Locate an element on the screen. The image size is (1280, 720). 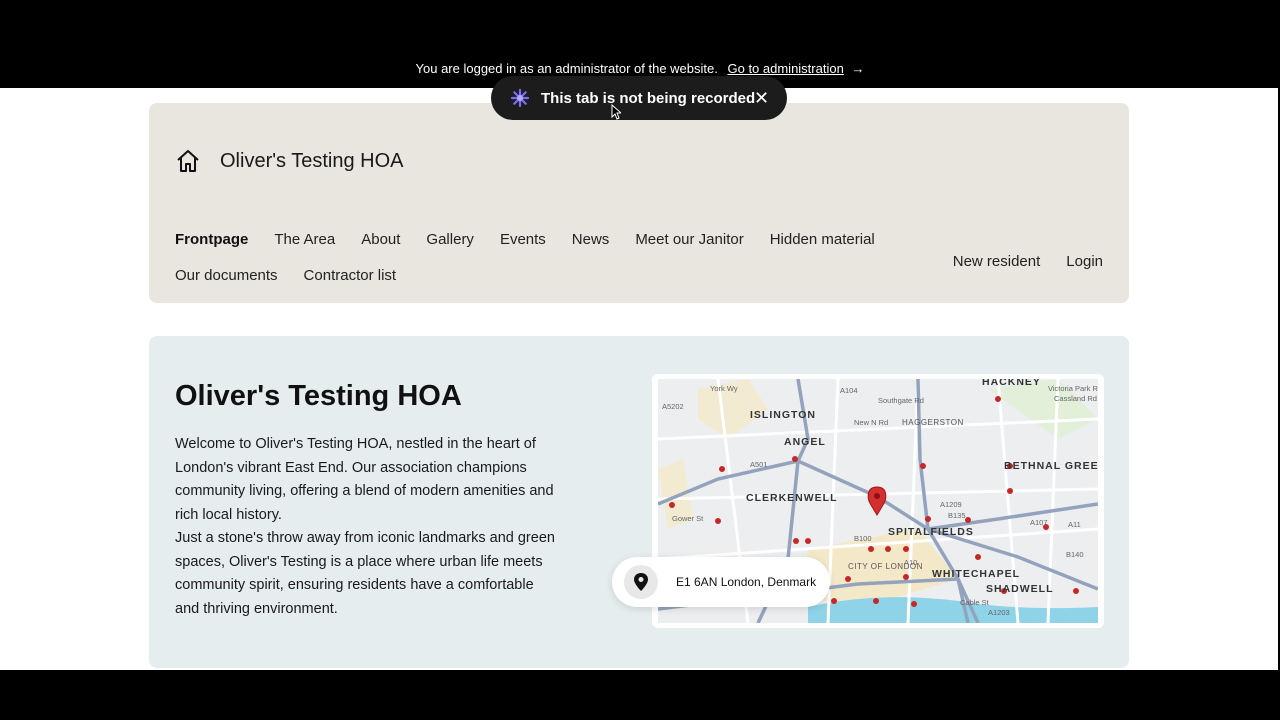
map-label-angel: ANGEL is located at coordinates (805, 442).